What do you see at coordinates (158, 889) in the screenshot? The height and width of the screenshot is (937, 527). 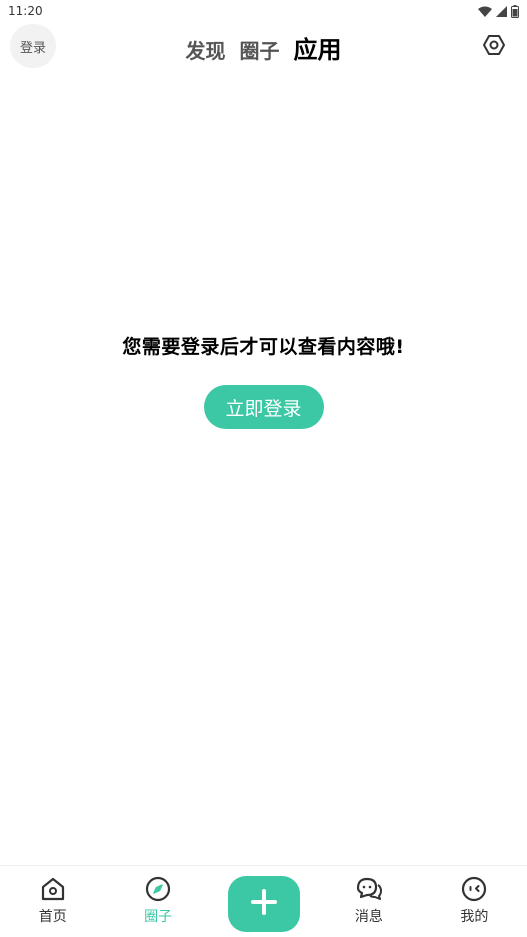 I see `compass-icon` at bounding box center [158, 889].